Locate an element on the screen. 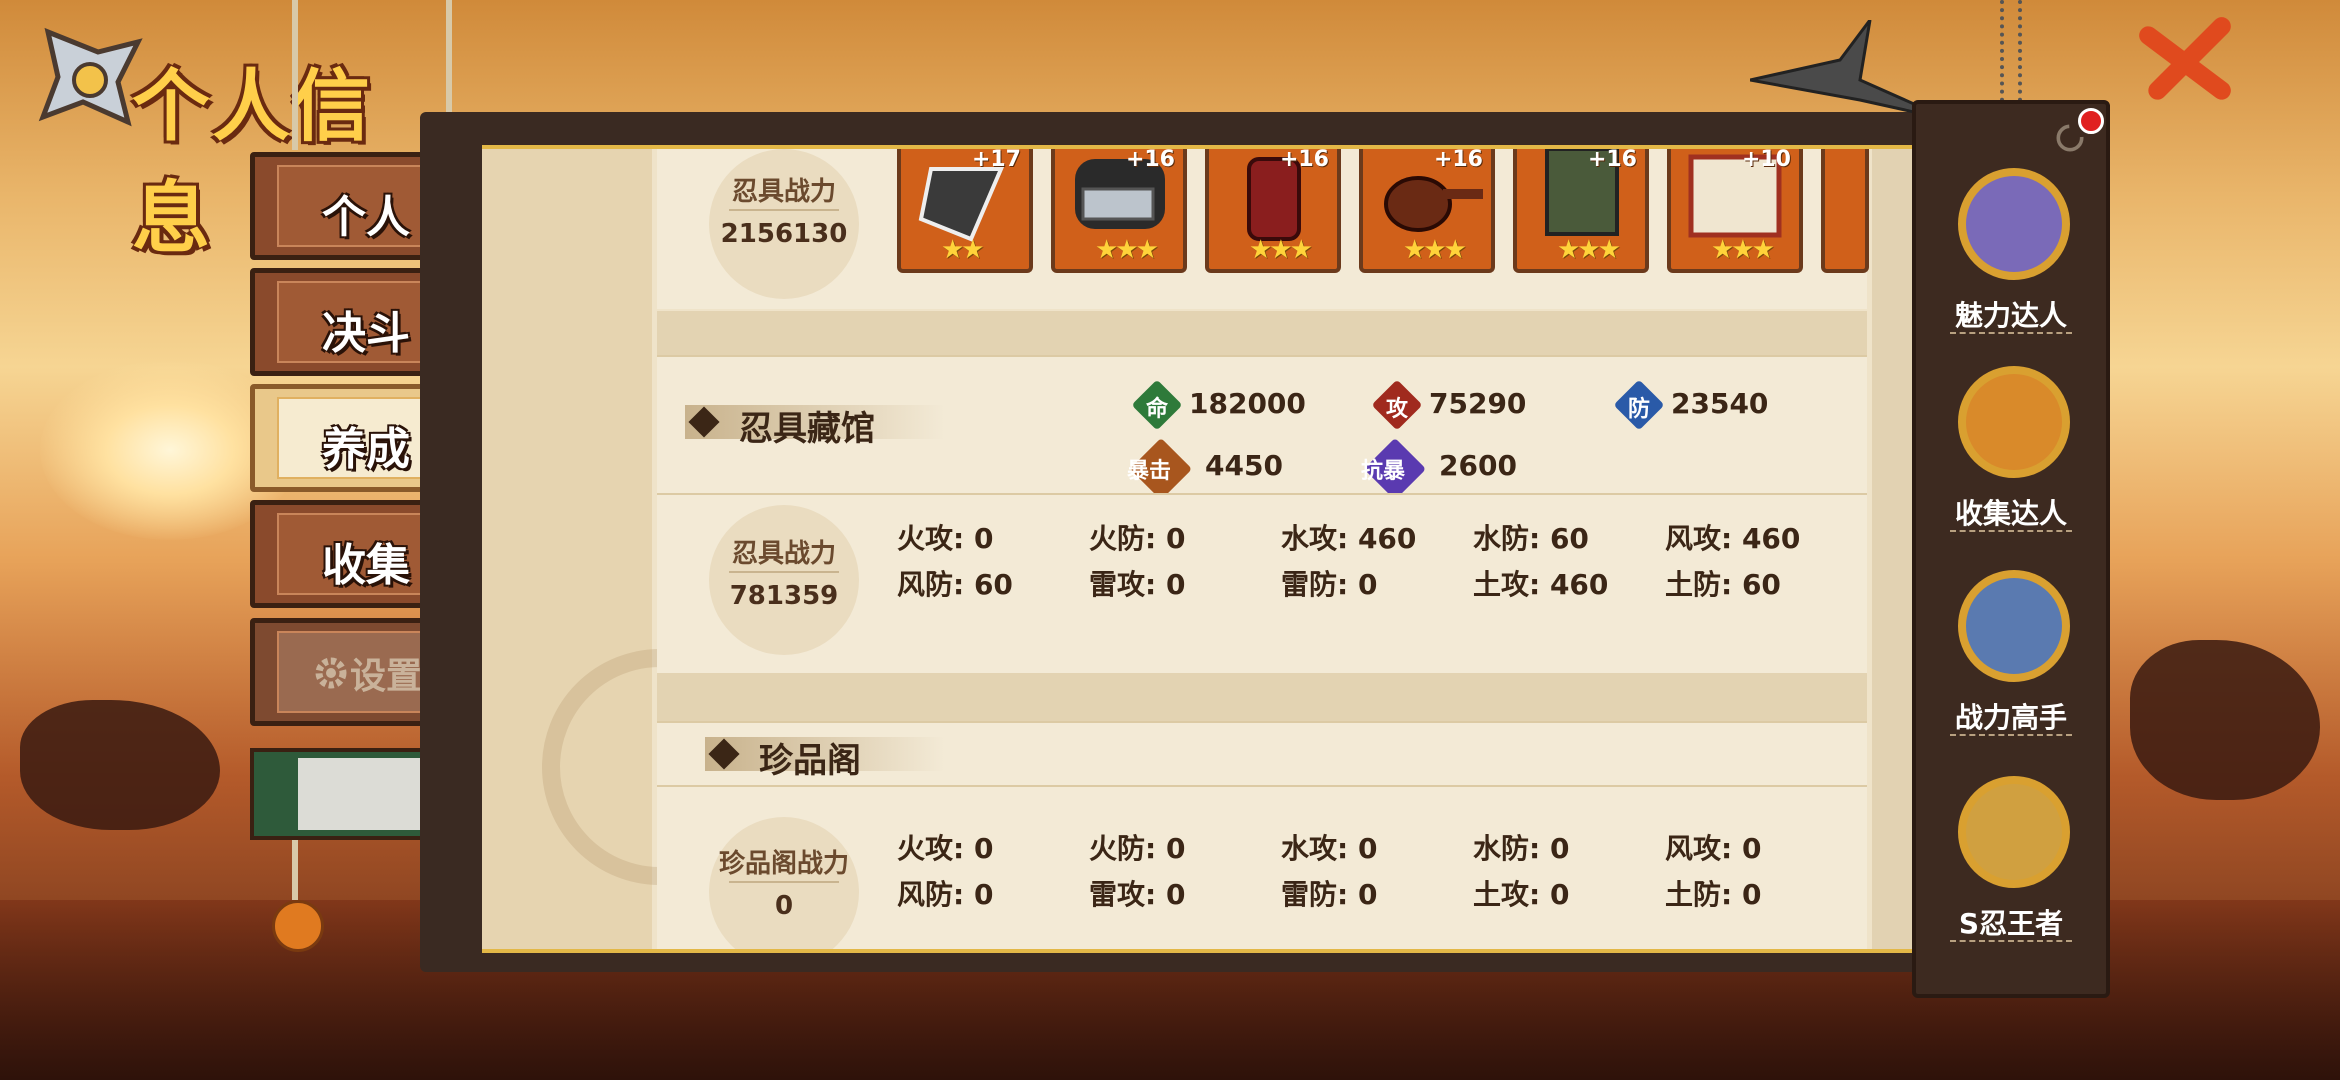 Image resolution: width=2340 pixels, height=1080 pixels. stat-value: 75290 is located at coordinates (1478, 403).